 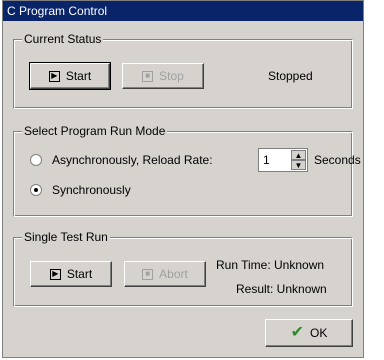 I want to click on status-start-label: Start, so click(x=78, y=76).